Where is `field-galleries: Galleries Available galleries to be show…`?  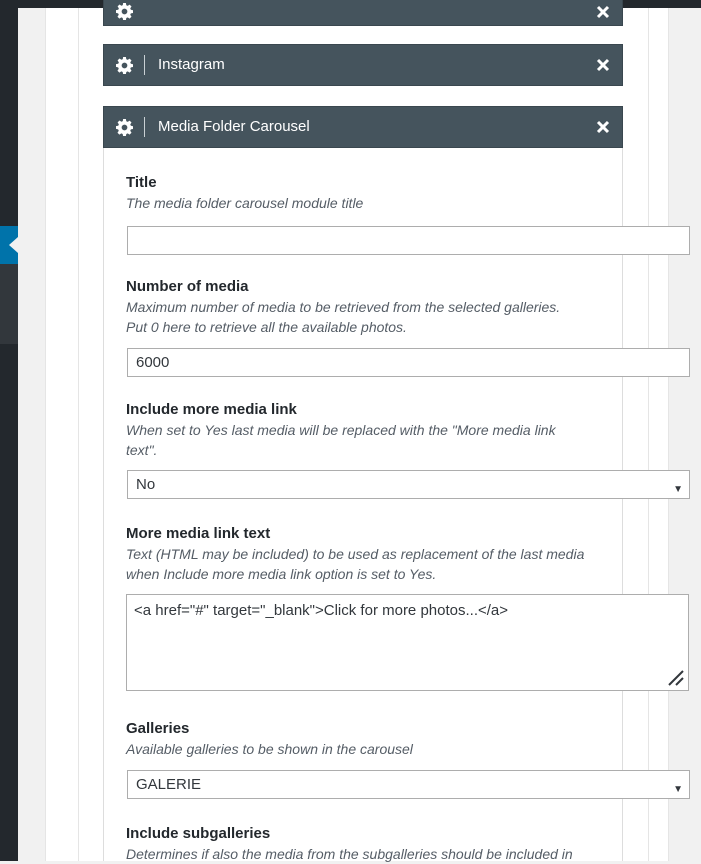 field-galleries: Galleries Available galleries to be show… is located at coordinates (366, 739).